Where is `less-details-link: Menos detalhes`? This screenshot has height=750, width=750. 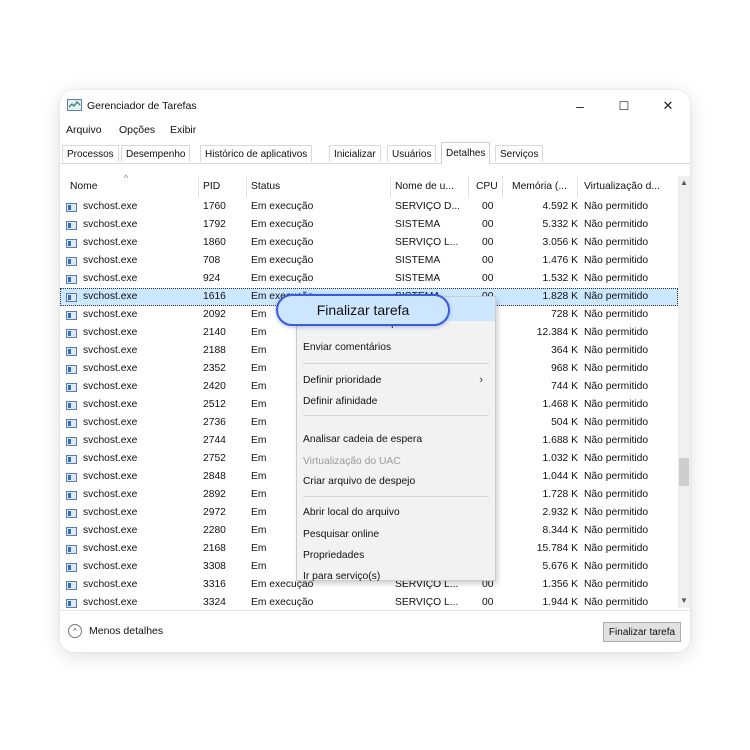
less-details-link: Menos detalhes is located at coordinates (126, 631).